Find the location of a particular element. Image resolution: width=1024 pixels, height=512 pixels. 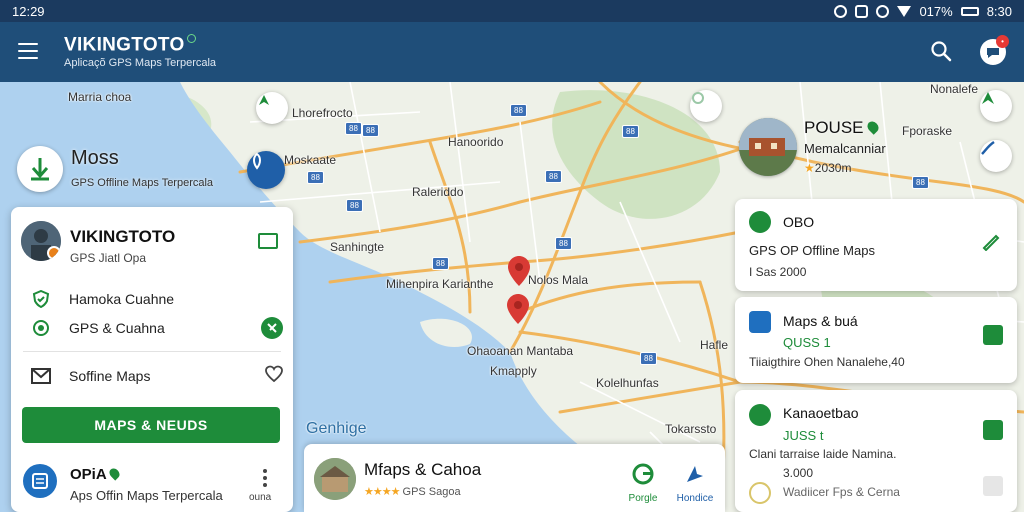

card-line: 3.000 is located at coordinates (798, 473).